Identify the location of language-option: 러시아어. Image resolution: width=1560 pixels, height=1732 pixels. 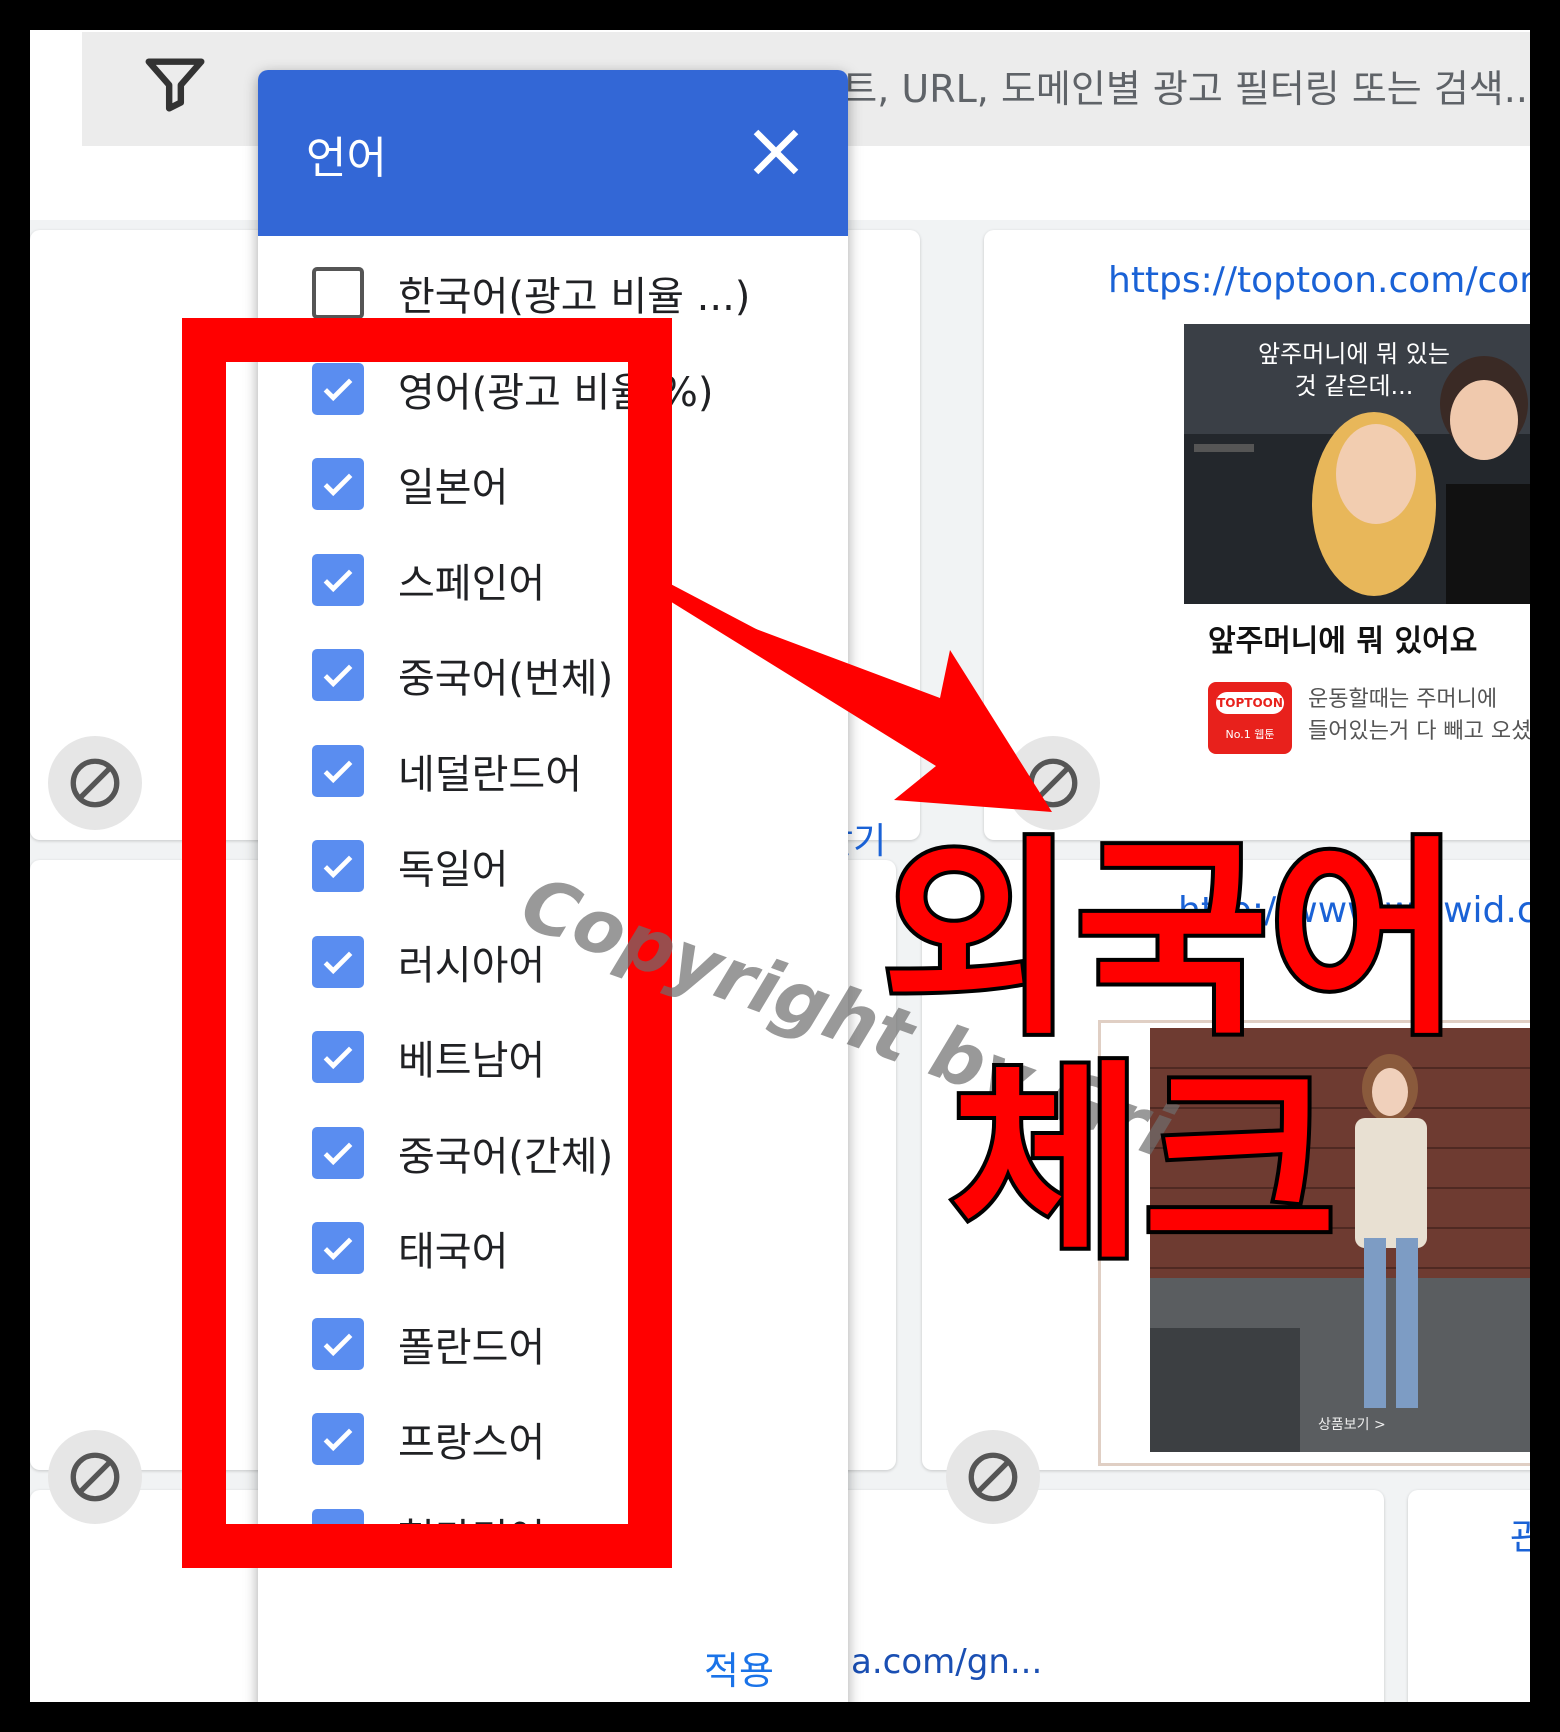
(428, 962).